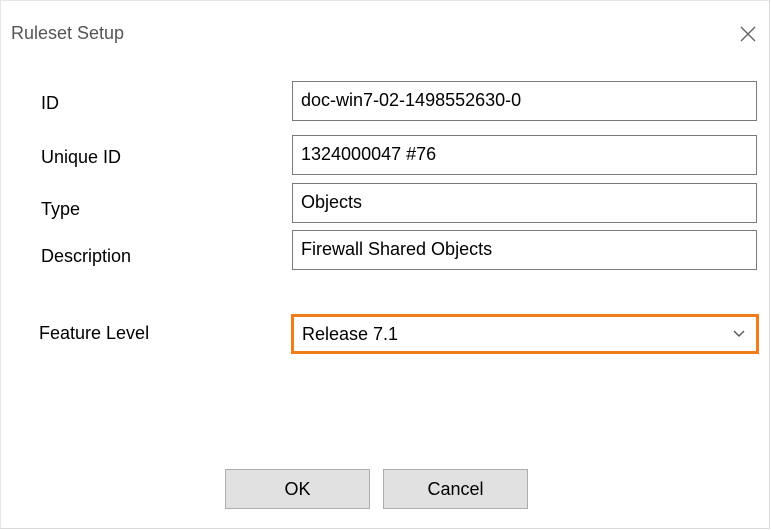 This screenshot has height=530, width=771. Describe the element at coordinates (81, 157) in the screenshot. I see `unique-id-label: Unique ID` at that location.